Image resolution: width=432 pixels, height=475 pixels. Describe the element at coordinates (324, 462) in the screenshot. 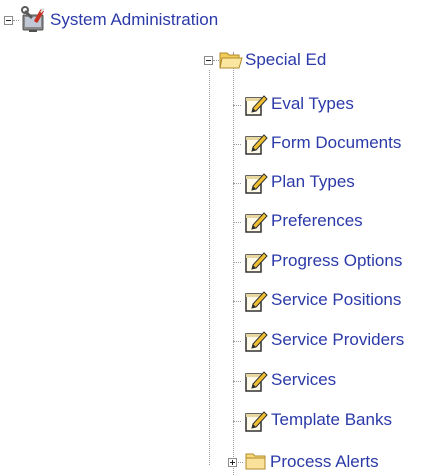

I see `tree-node-process-alerts: Process Alerts` at that location.